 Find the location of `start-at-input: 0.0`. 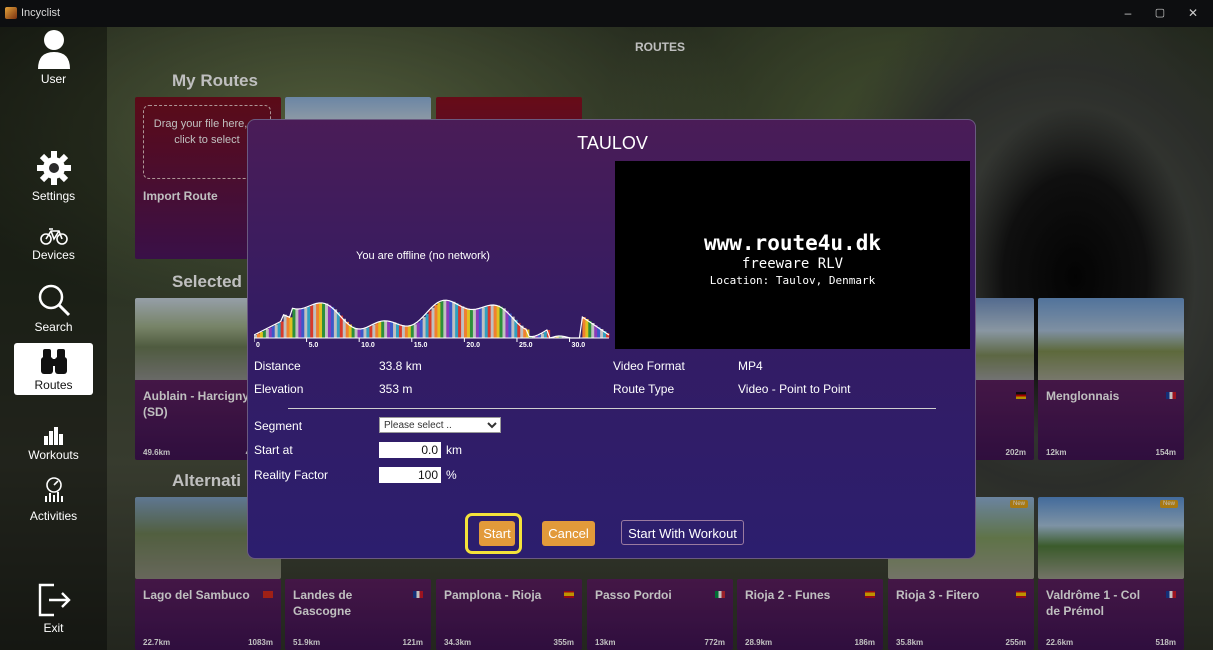

start-at-input: 0.0 is located at coordinates (410, 450).